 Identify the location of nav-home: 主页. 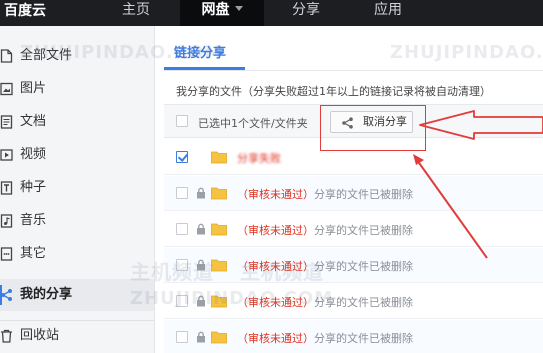
(136, 13).